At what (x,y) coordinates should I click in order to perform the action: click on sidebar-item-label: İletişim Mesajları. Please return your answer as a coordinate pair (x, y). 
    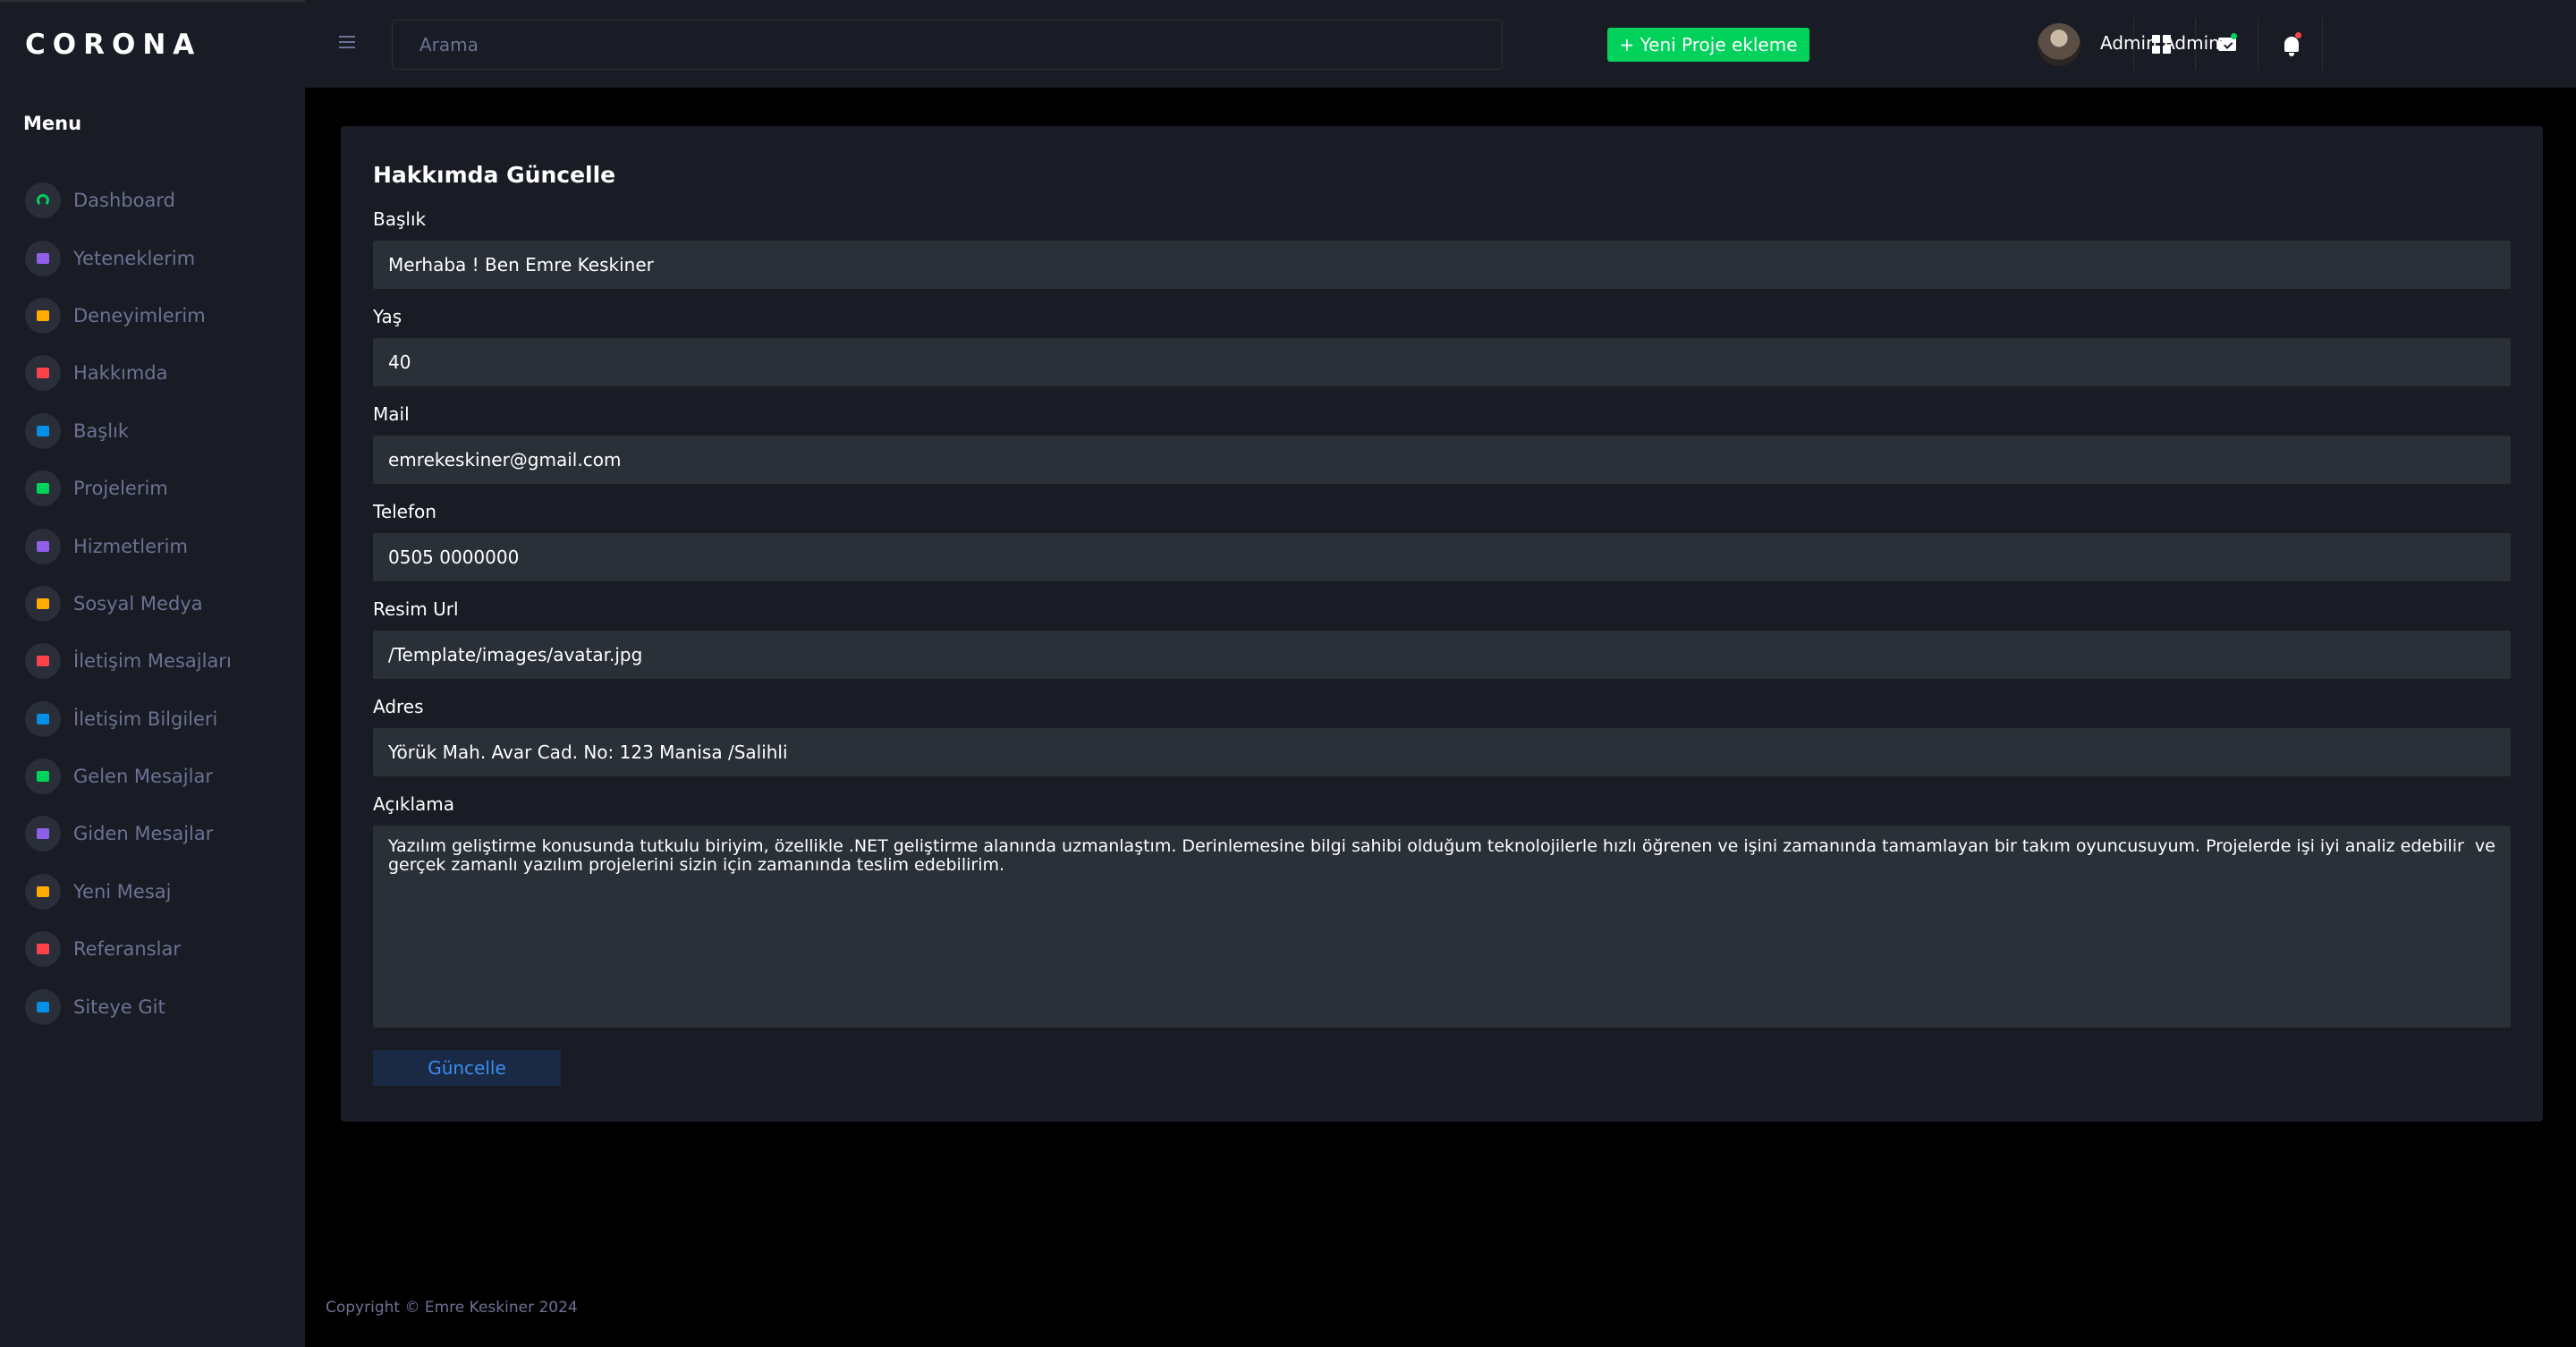
    Looking at the image, I should click on (152, 661).